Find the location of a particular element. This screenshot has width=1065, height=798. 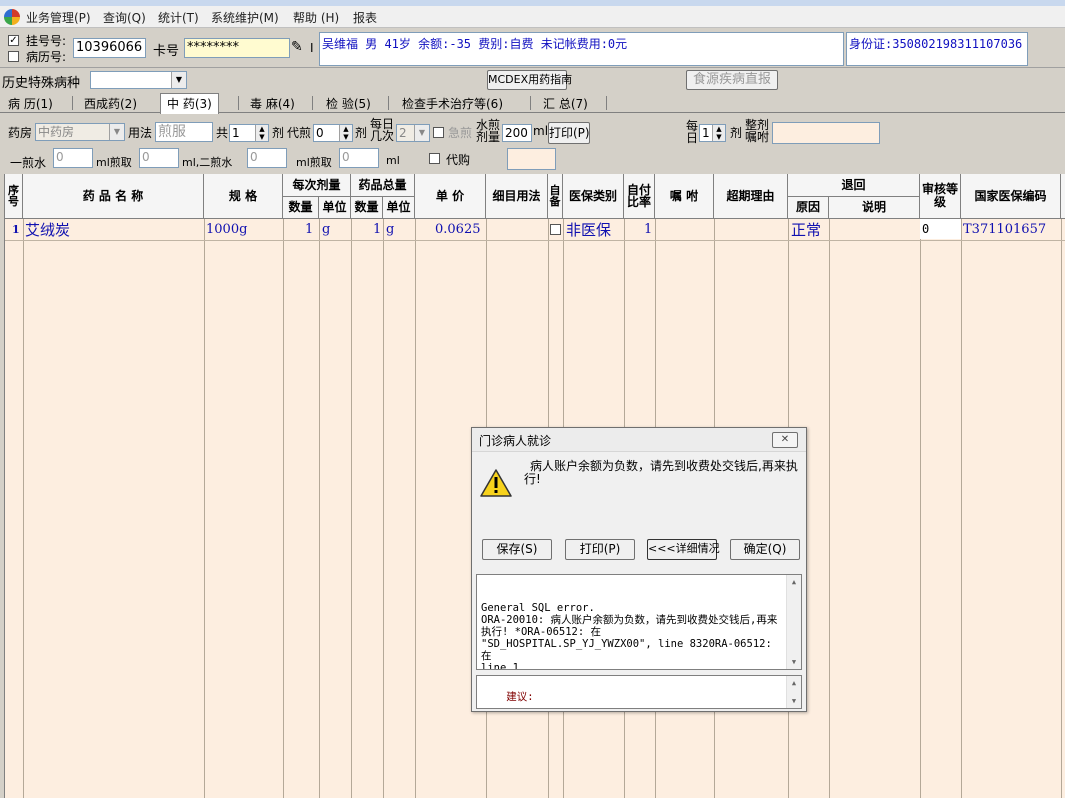

col-instruct-header: 嘱 咐 is located at coordinates (684, 196).